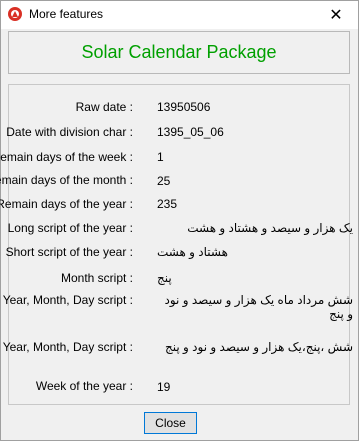  I want to click on long-script-label: Long script of the year :, so click(70, 228).